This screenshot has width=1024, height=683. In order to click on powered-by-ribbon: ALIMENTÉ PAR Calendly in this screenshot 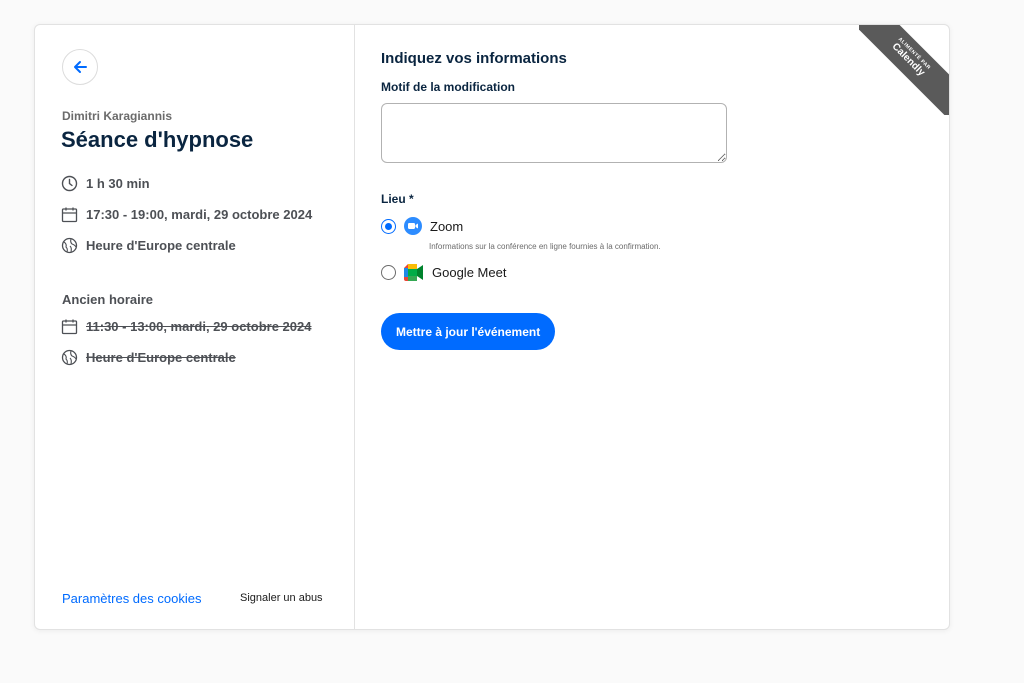, I will do `click(904, 70)`.